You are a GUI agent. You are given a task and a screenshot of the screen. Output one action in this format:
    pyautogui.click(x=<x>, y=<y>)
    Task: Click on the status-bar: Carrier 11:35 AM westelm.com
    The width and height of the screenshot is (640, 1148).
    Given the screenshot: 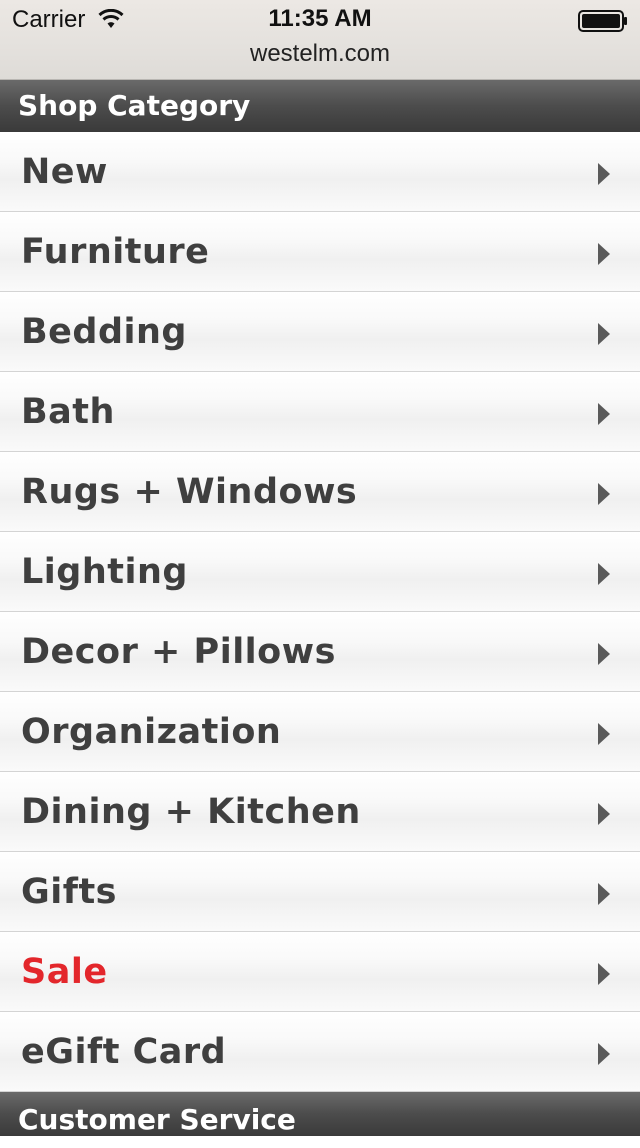 What is the action you would take?
    pyautogui.click(x=320, y=40)
    